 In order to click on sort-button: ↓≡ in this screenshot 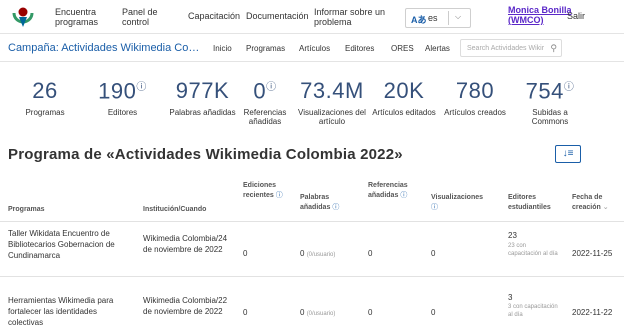, I will do `click(568, 154)`.